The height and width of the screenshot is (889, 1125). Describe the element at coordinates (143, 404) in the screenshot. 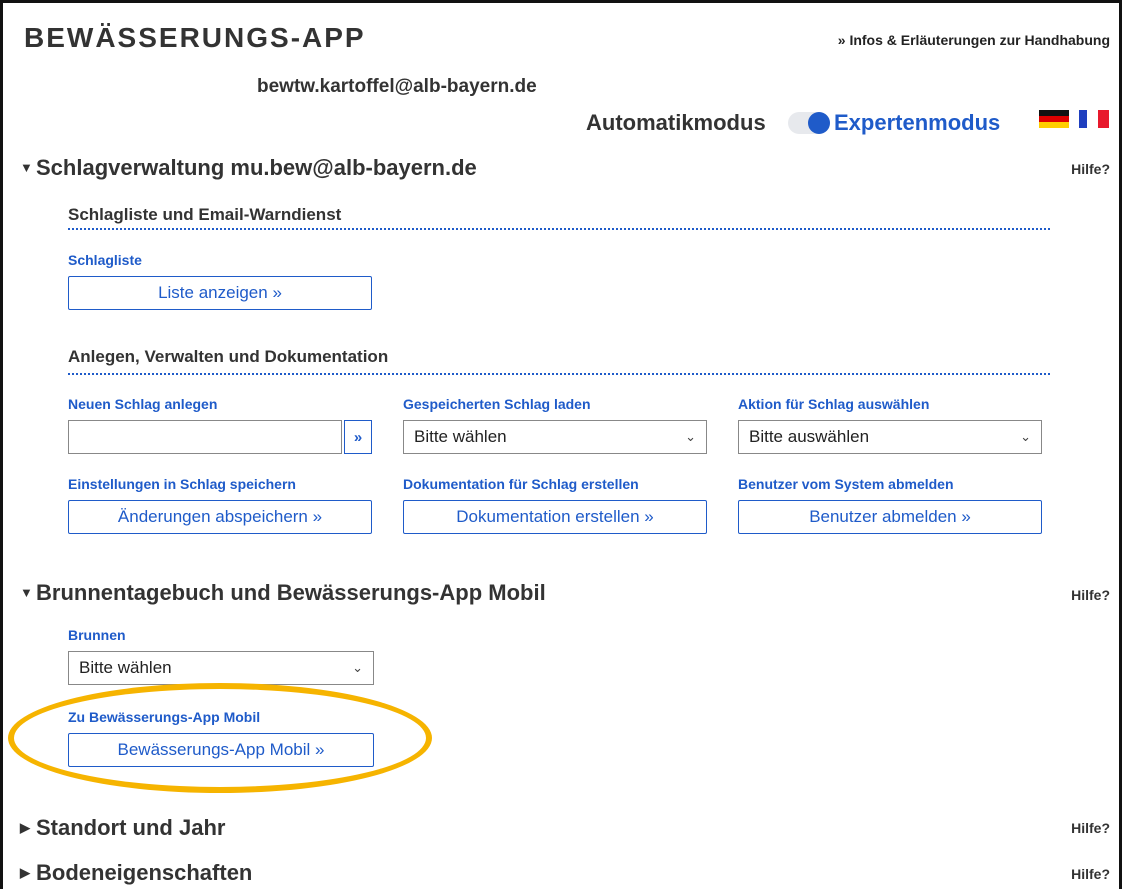

I see `new-schlag-label: Neuen Schlag anlegen` at that location.